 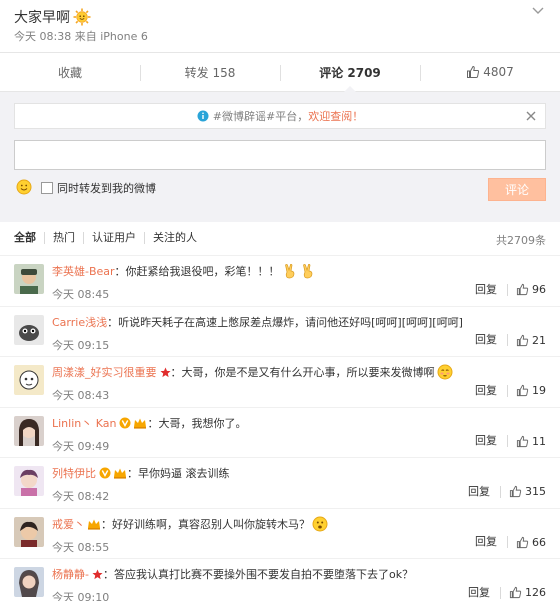 What do you see at coordinates (280, 26) in the screenshot?
I see `post-header: 大家早啊 今天 08:38 来自 iPhone 6` at bounding box center [280, 26].